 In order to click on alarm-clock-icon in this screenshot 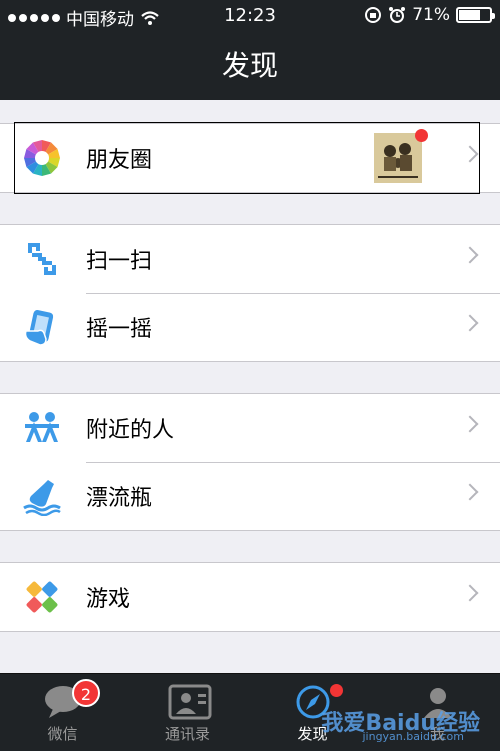, I will do `click(397, 15)`.